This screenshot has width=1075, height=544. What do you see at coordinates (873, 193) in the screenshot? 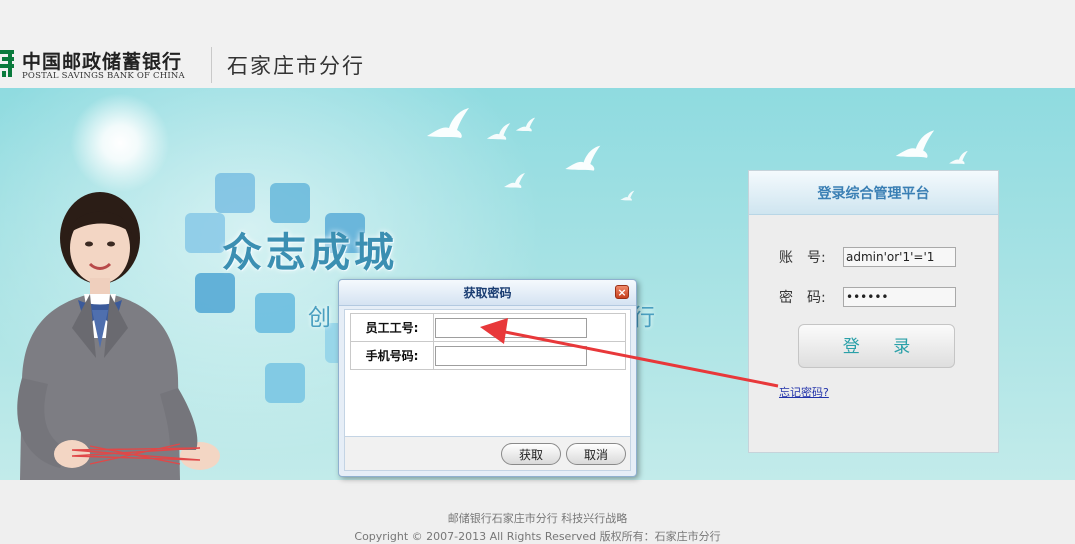
I see `login-title: 登录综合管理平台` at bounding box center [873, 193].